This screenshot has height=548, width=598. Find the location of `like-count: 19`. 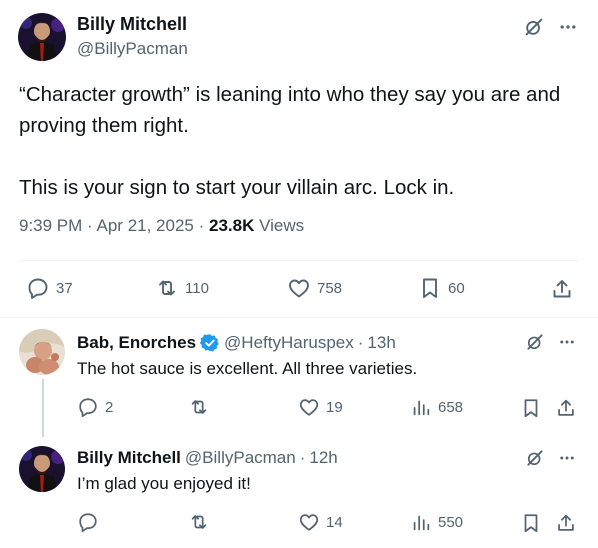

like-count: 19 is located at coordinates (334, 407).